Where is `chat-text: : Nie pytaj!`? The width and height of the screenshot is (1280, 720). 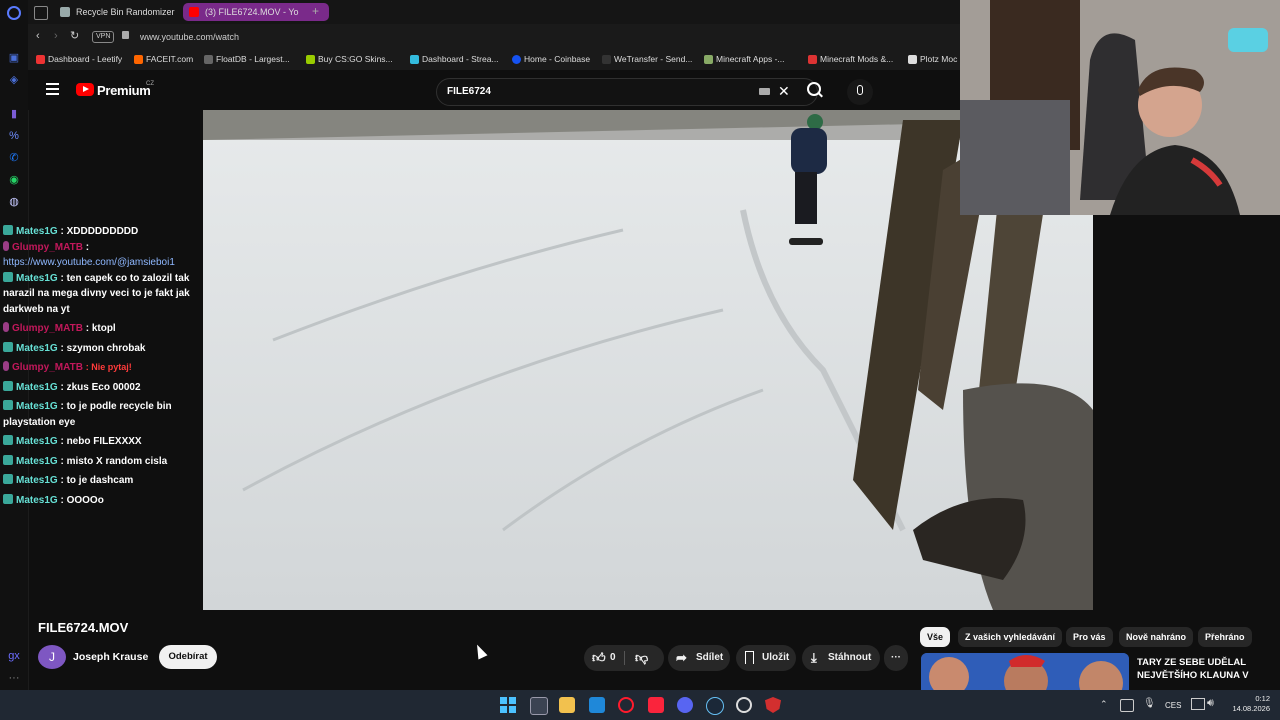
chat-text: : Nie pytaj! is located at coordinates (108, 367).